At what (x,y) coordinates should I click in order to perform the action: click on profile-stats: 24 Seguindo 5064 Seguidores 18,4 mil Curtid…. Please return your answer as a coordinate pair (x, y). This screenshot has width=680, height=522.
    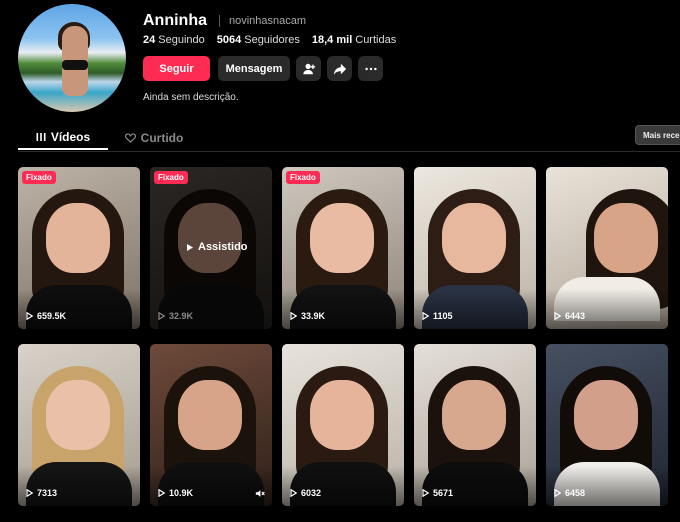
    Looking at the image, I should click on (275, 40).